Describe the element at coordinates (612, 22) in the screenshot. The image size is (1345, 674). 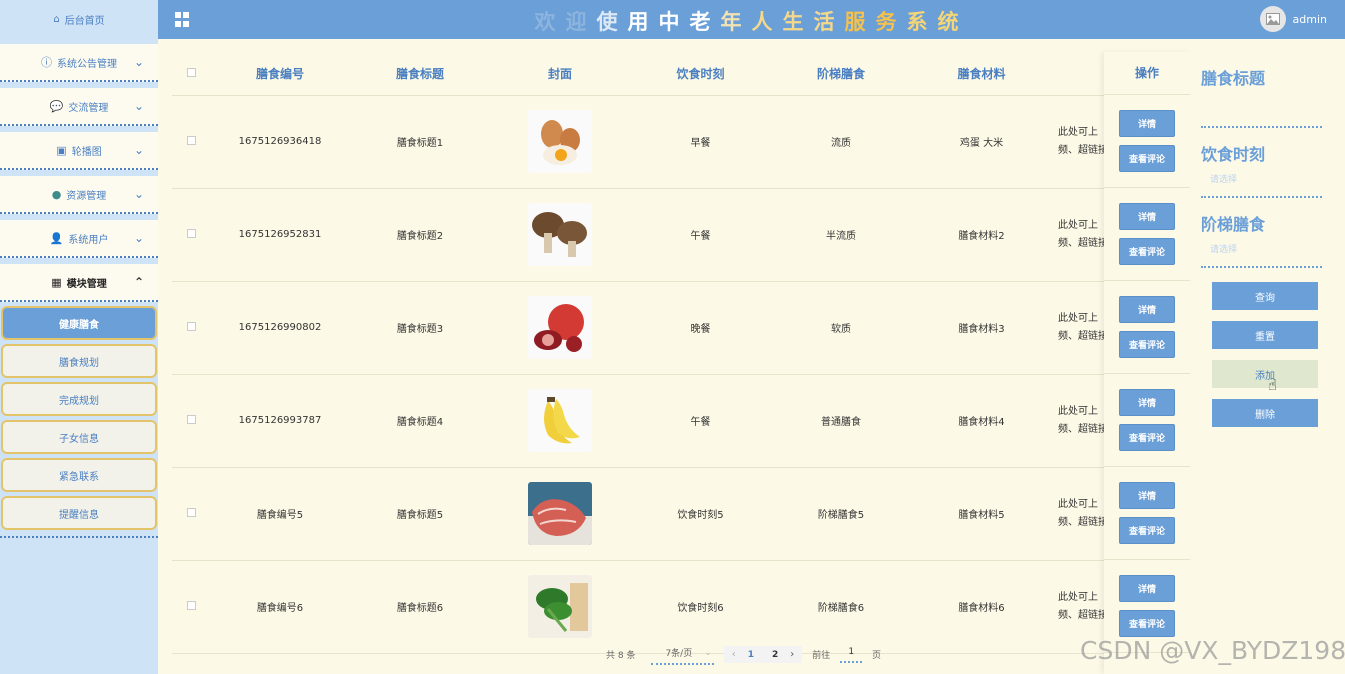
I see `title-char: 使` at that location.